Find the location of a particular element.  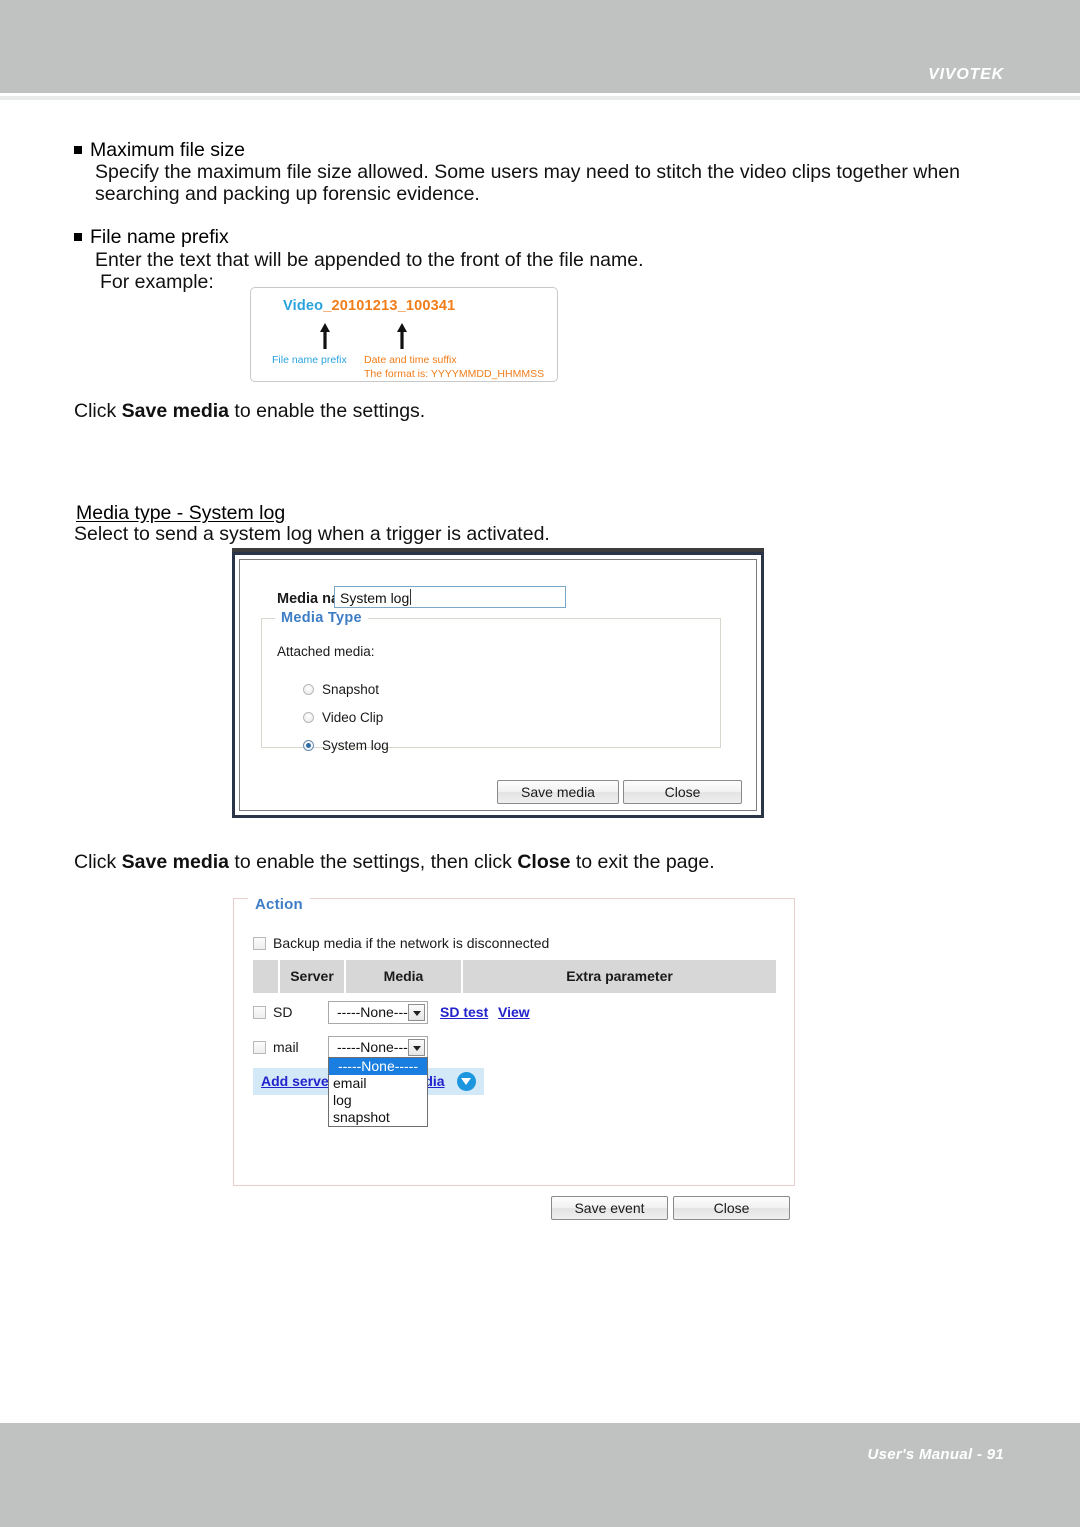

example-filename-prefix: Video is located at coordinates (303, 306).